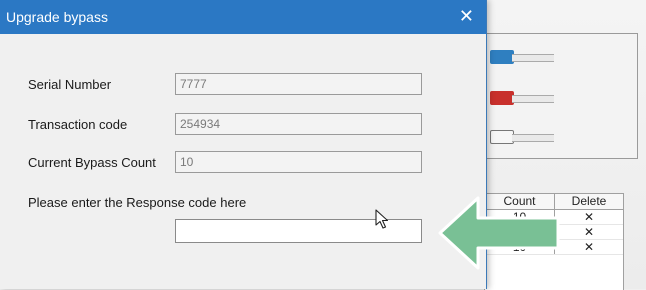 This screenshot has width=646, height=290. Describe the element at coordinates (298, 162) in the screenshot. I see `bypass-count-field: 10` at that location.